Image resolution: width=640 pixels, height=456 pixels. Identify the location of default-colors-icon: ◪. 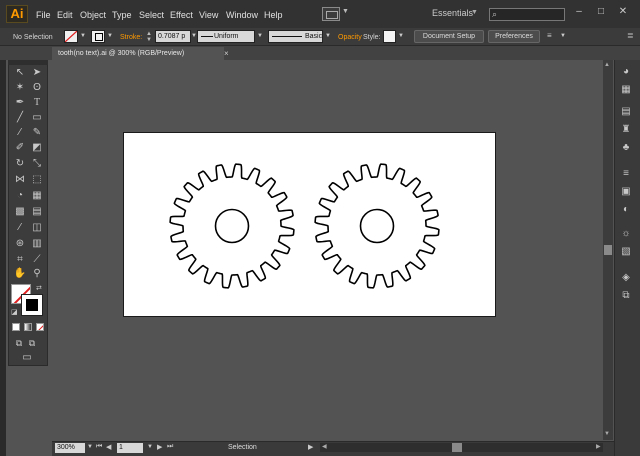
(14, 312).